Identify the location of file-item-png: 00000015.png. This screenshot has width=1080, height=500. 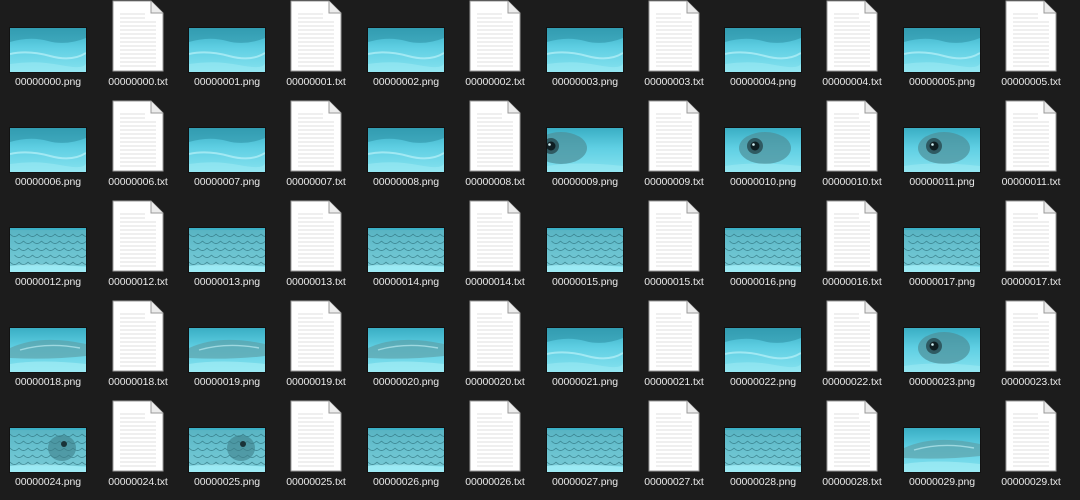
(585, 250).